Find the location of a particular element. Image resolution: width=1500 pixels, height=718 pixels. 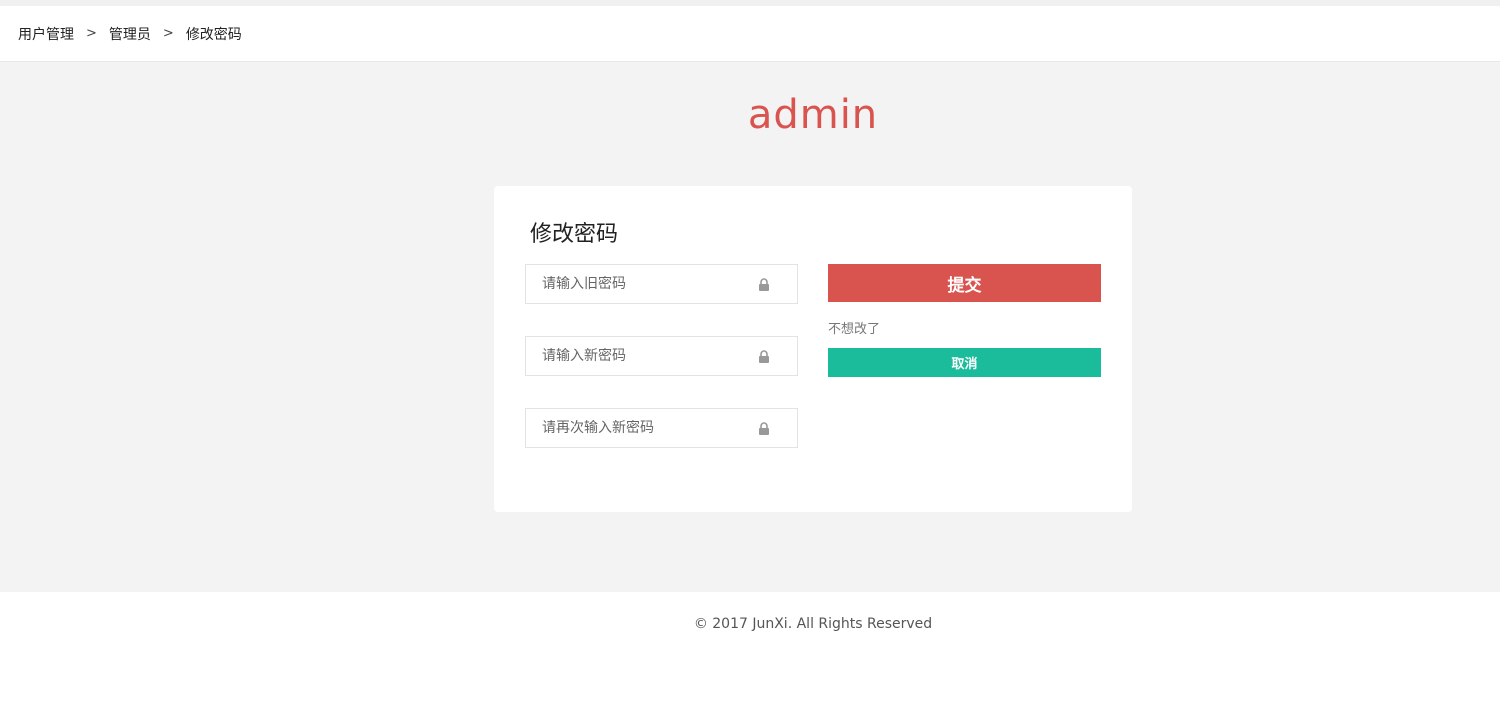

new-password-field-wrapper is located at coordinates (661, 356).